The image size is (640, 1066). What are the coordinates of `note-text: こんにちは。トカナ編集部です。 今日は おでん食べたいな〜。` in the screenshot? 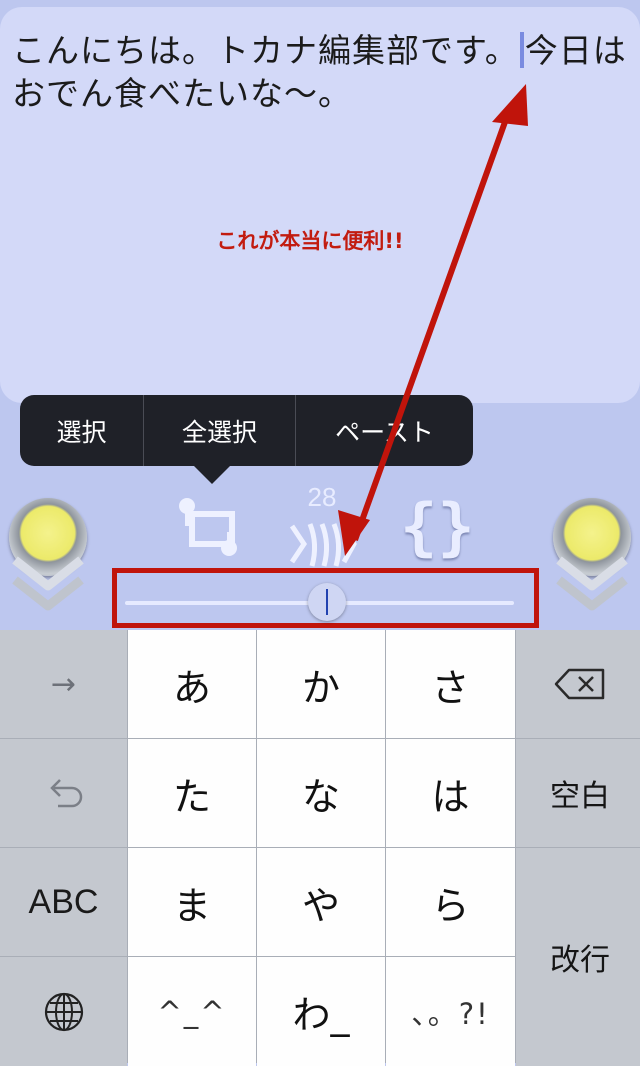 It's located at (322, 72).